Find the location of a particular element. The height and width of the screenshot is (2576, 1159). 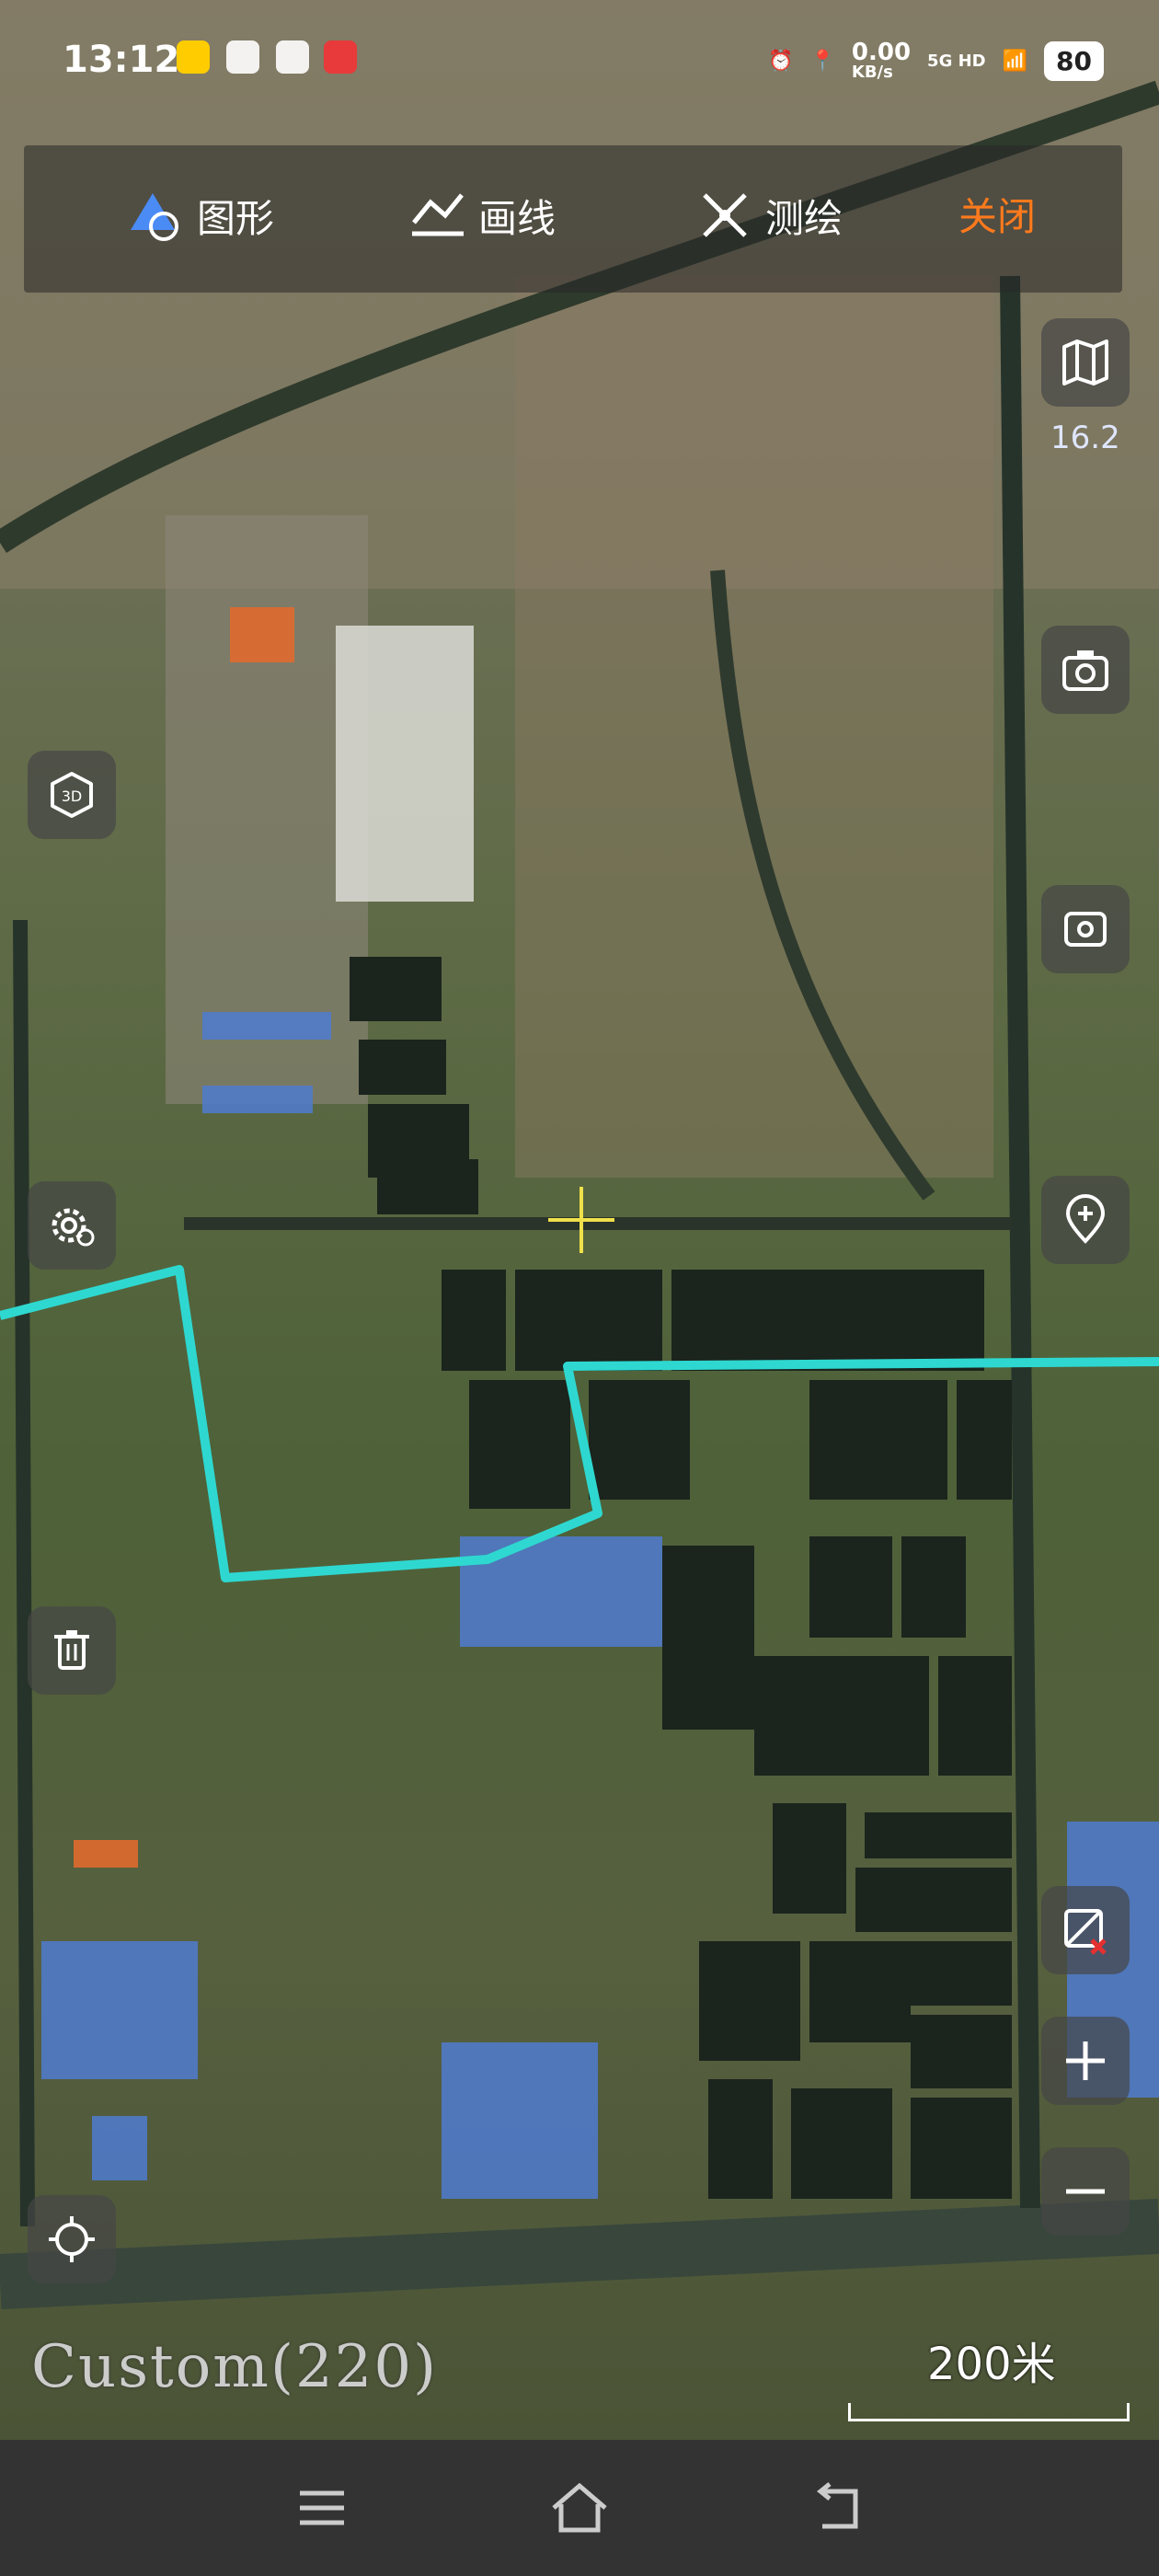

camera-icon is located at coordinates (1085, 670).